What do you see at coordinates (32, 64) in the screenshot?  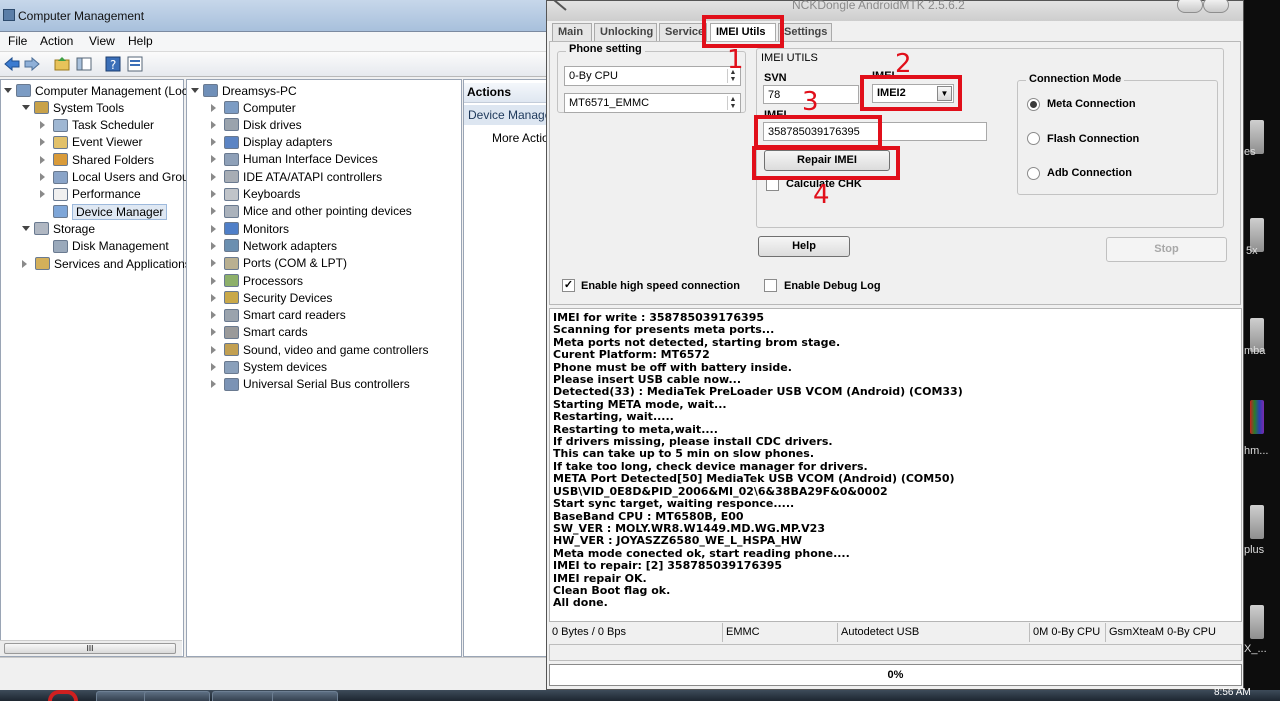 I see `forward-arrow-icon` at bounding box center [32, 64].